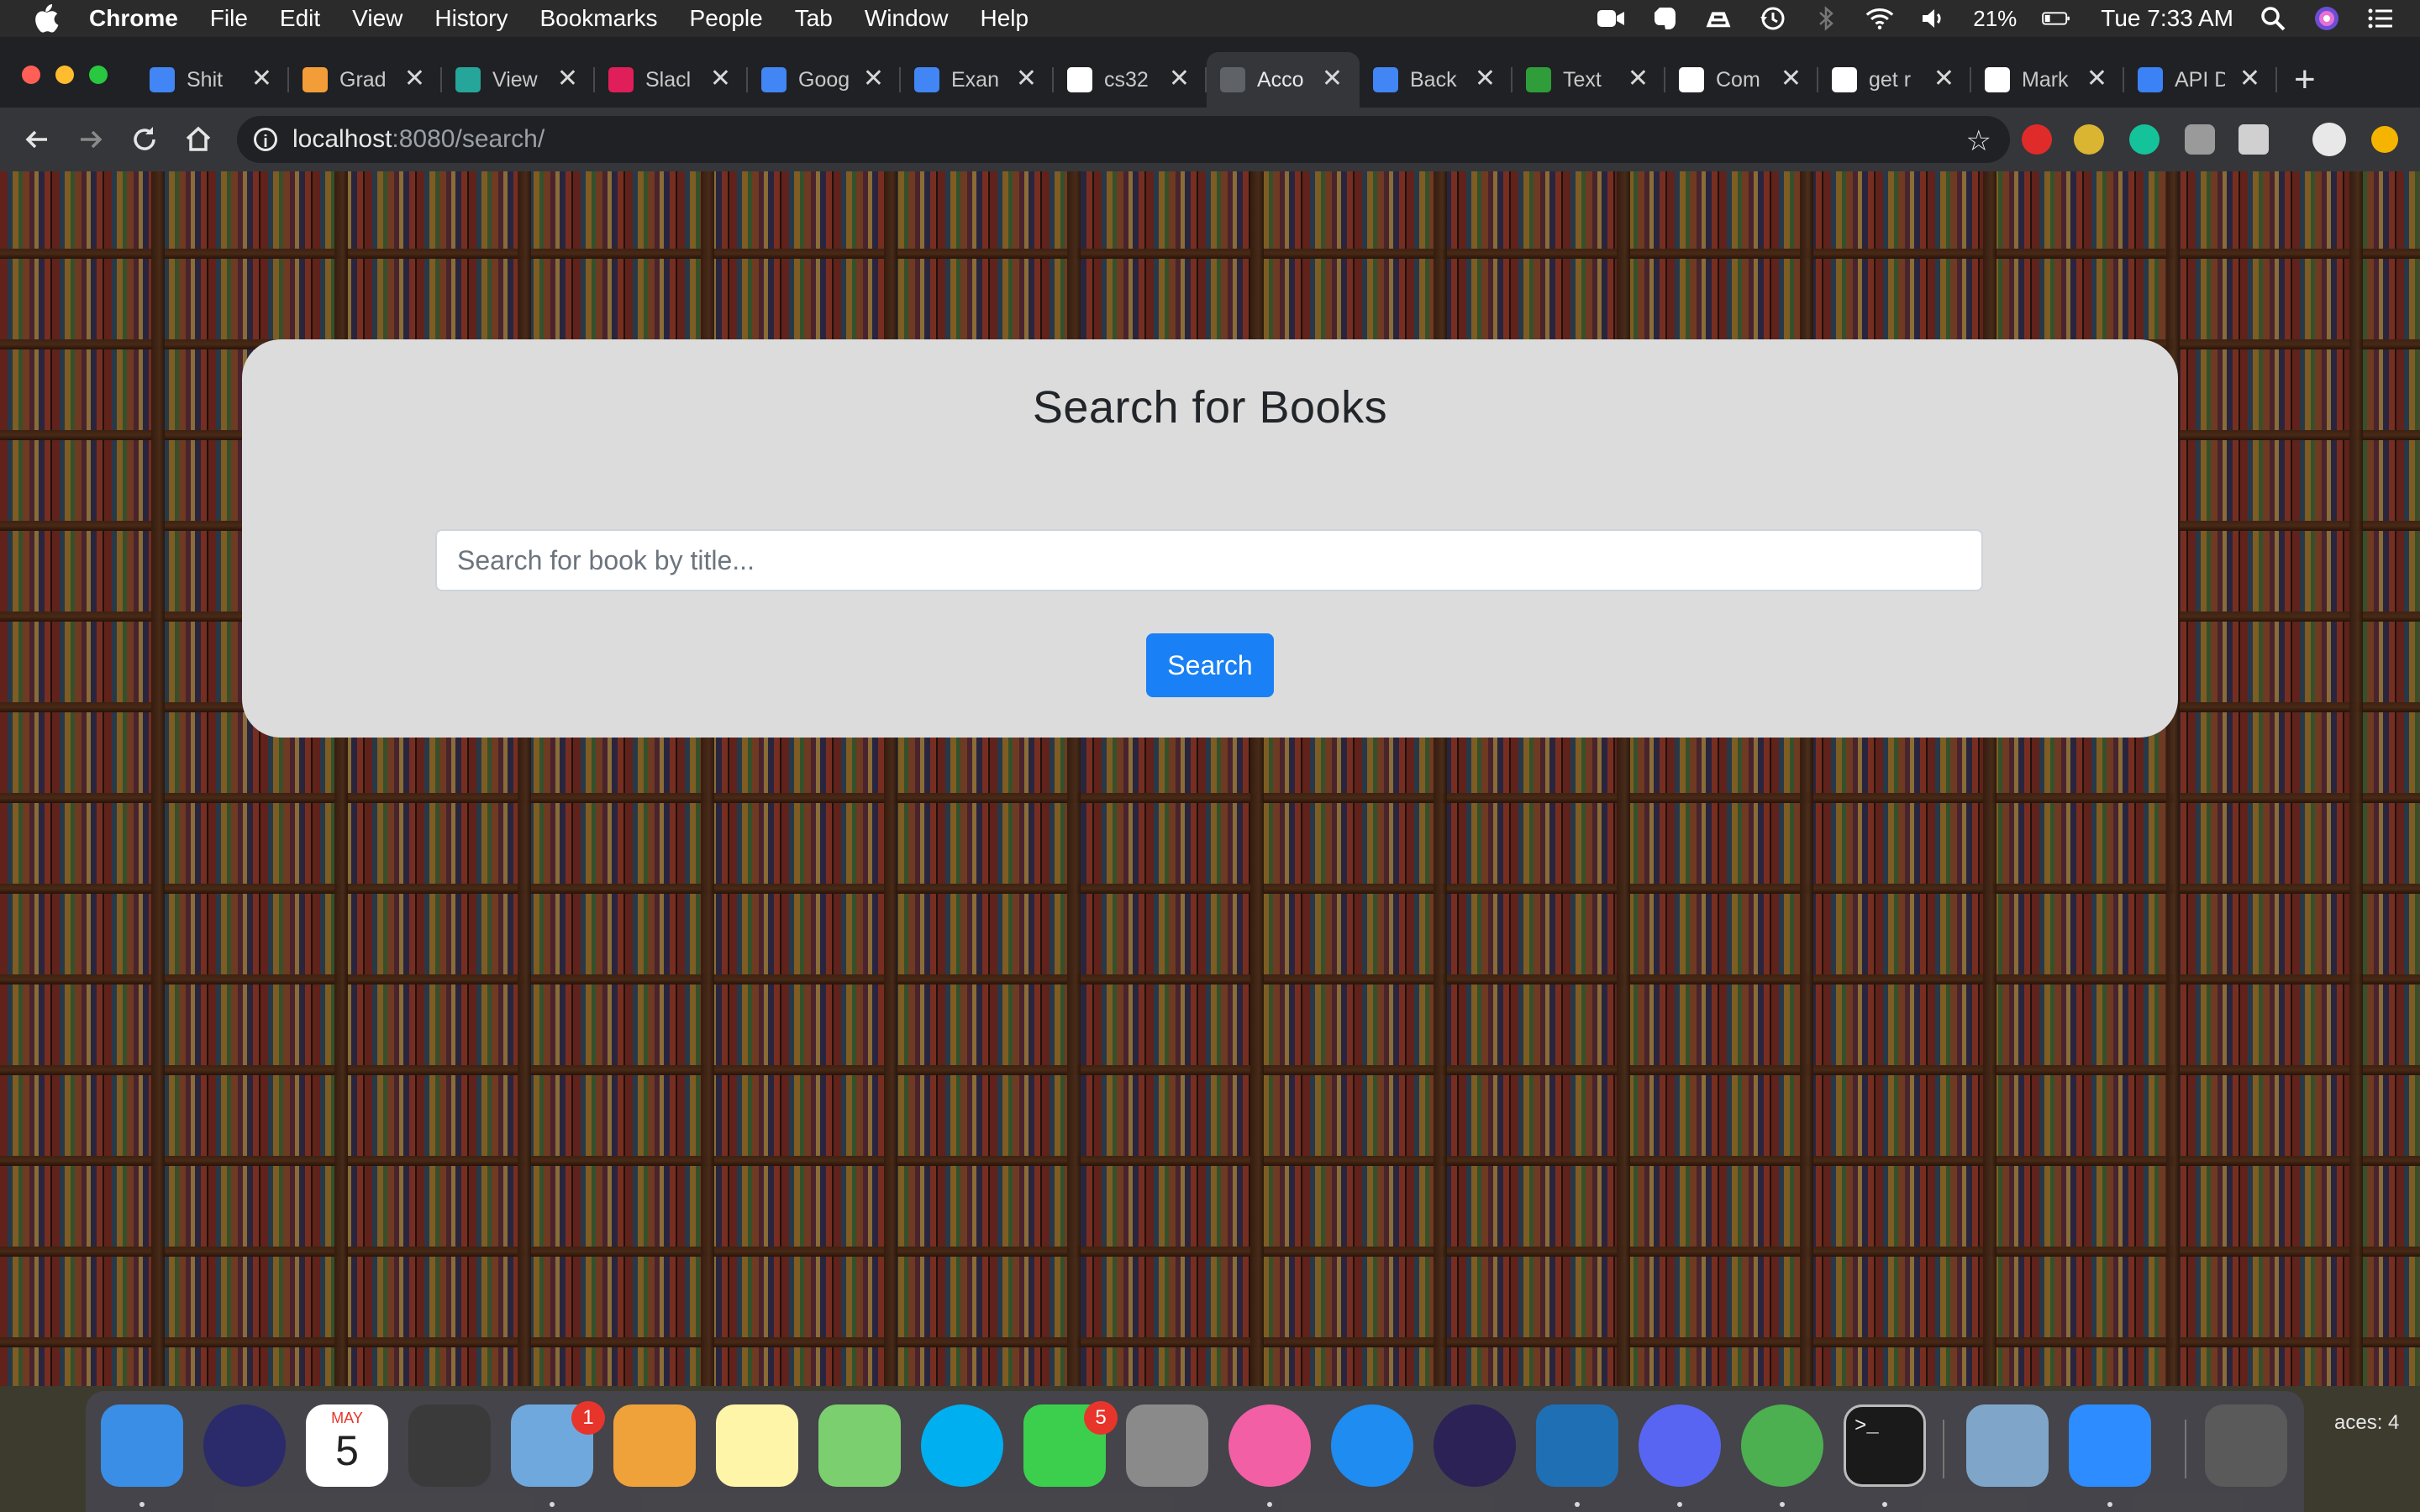 This screenshot has height=1512, width=2420. I want to click on finder-icon, so click(142, 1445).